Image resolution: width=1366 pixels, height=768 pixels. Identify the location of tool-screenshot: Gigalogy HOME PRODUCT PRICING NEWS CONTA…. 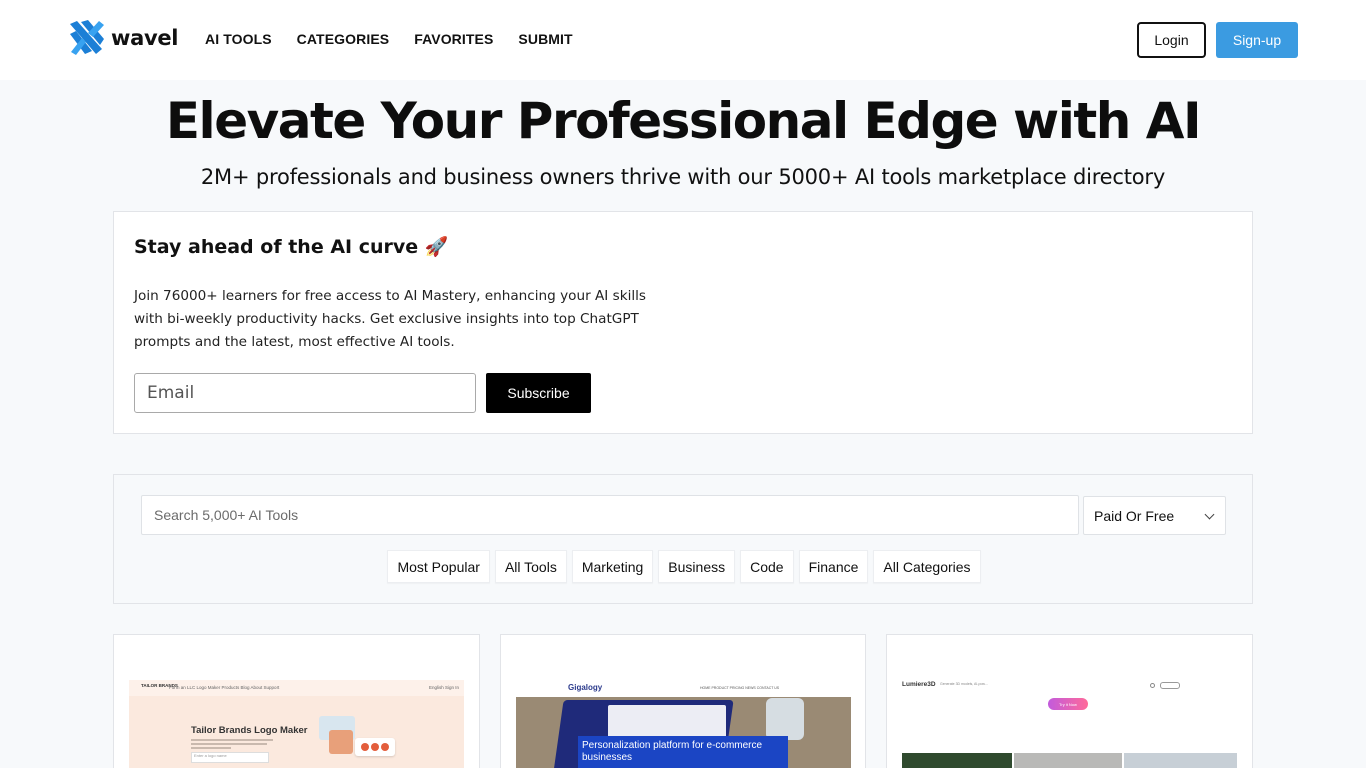
(683, 724).